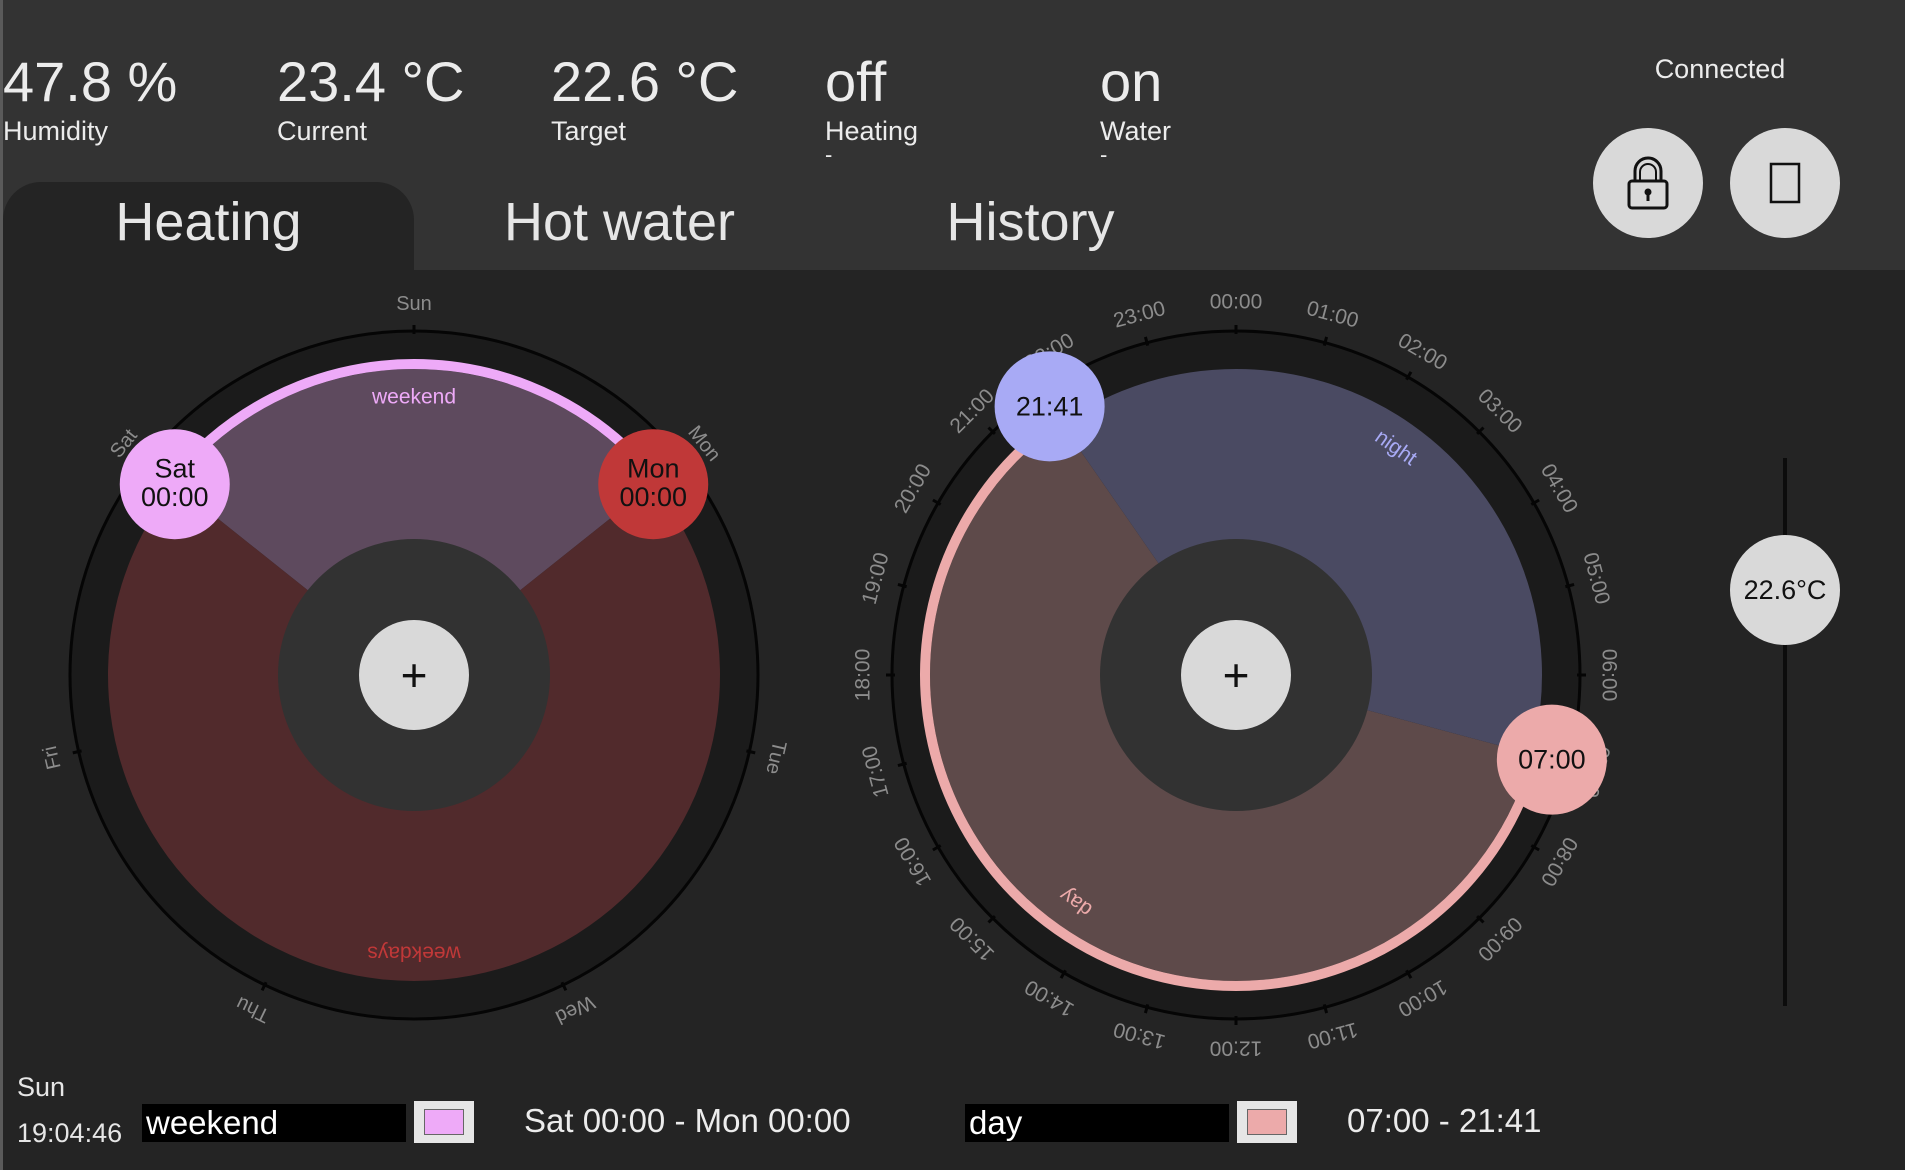 The height and width of the screenshot is (1170, 1905). What do you see at coordinates (1444, 1120) in the screenshot?
I see `day-segment-range: 07:00 - 21:41` at bounding box center [1444, 1120].